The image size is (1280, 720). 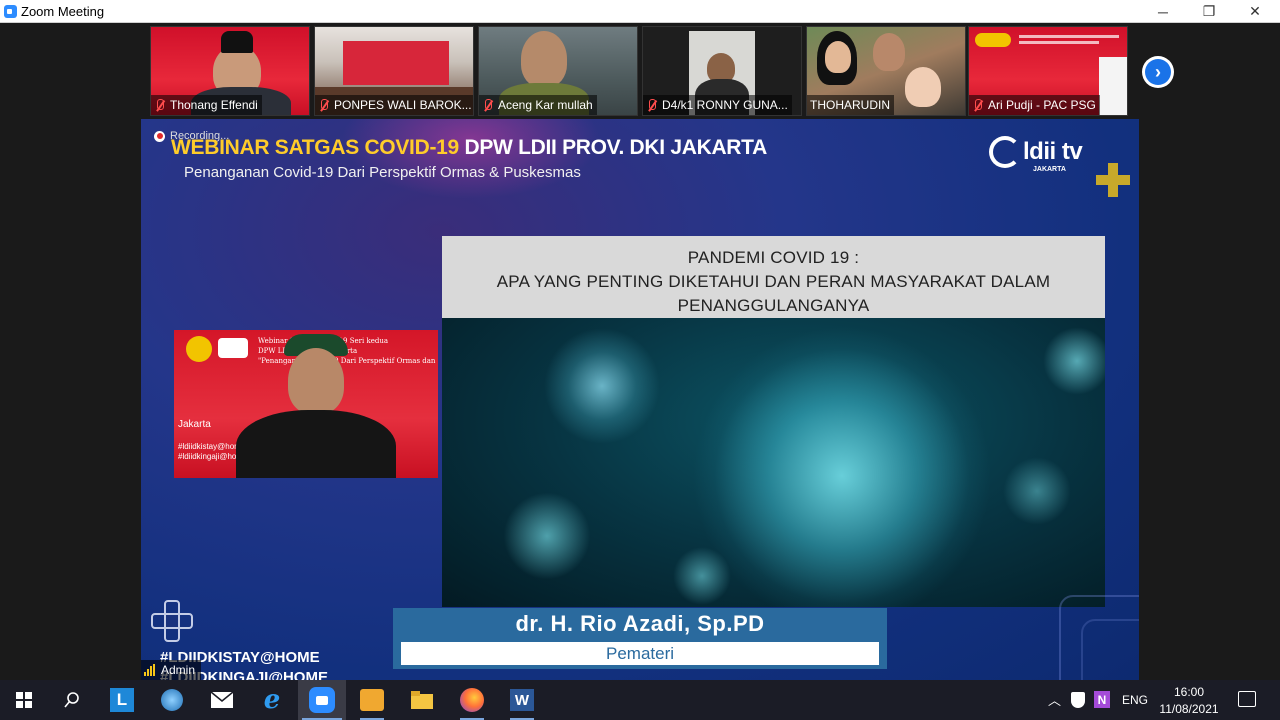 I want to click on search-icon, so click(x=71, y=700).